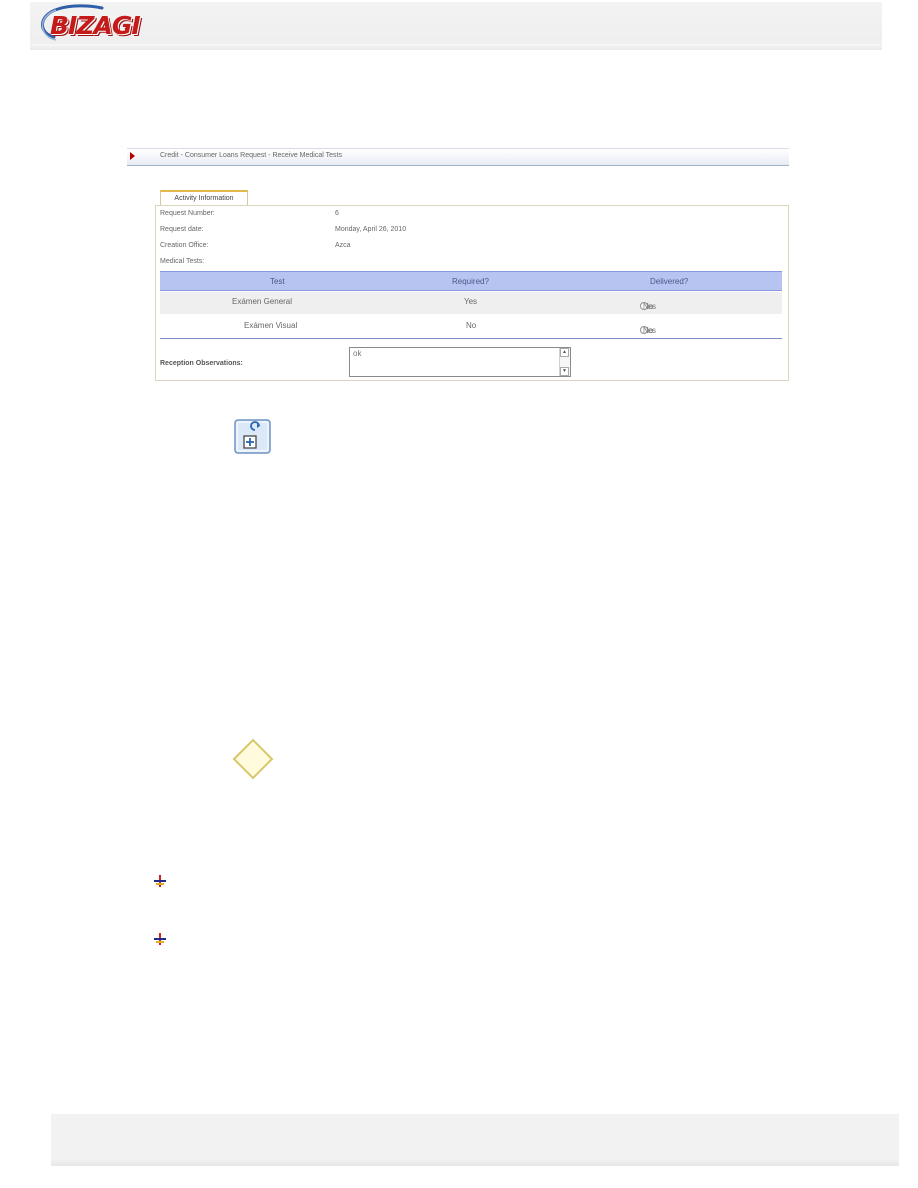  I want to click on column-header-required: Required?, so click(470, 281).